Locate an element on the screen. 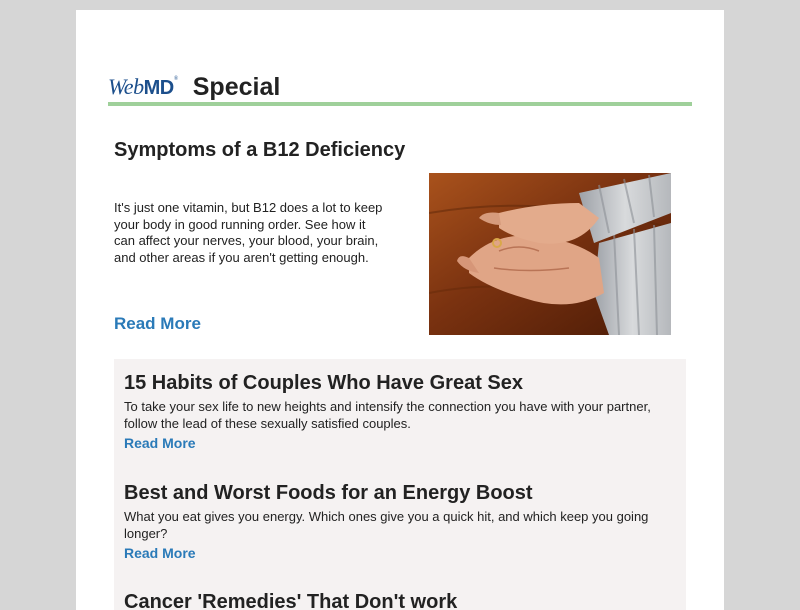 The image size is (800, 610). article-item: Cancer 'Remedies' That Don't work is located at coordinates (399, 600).